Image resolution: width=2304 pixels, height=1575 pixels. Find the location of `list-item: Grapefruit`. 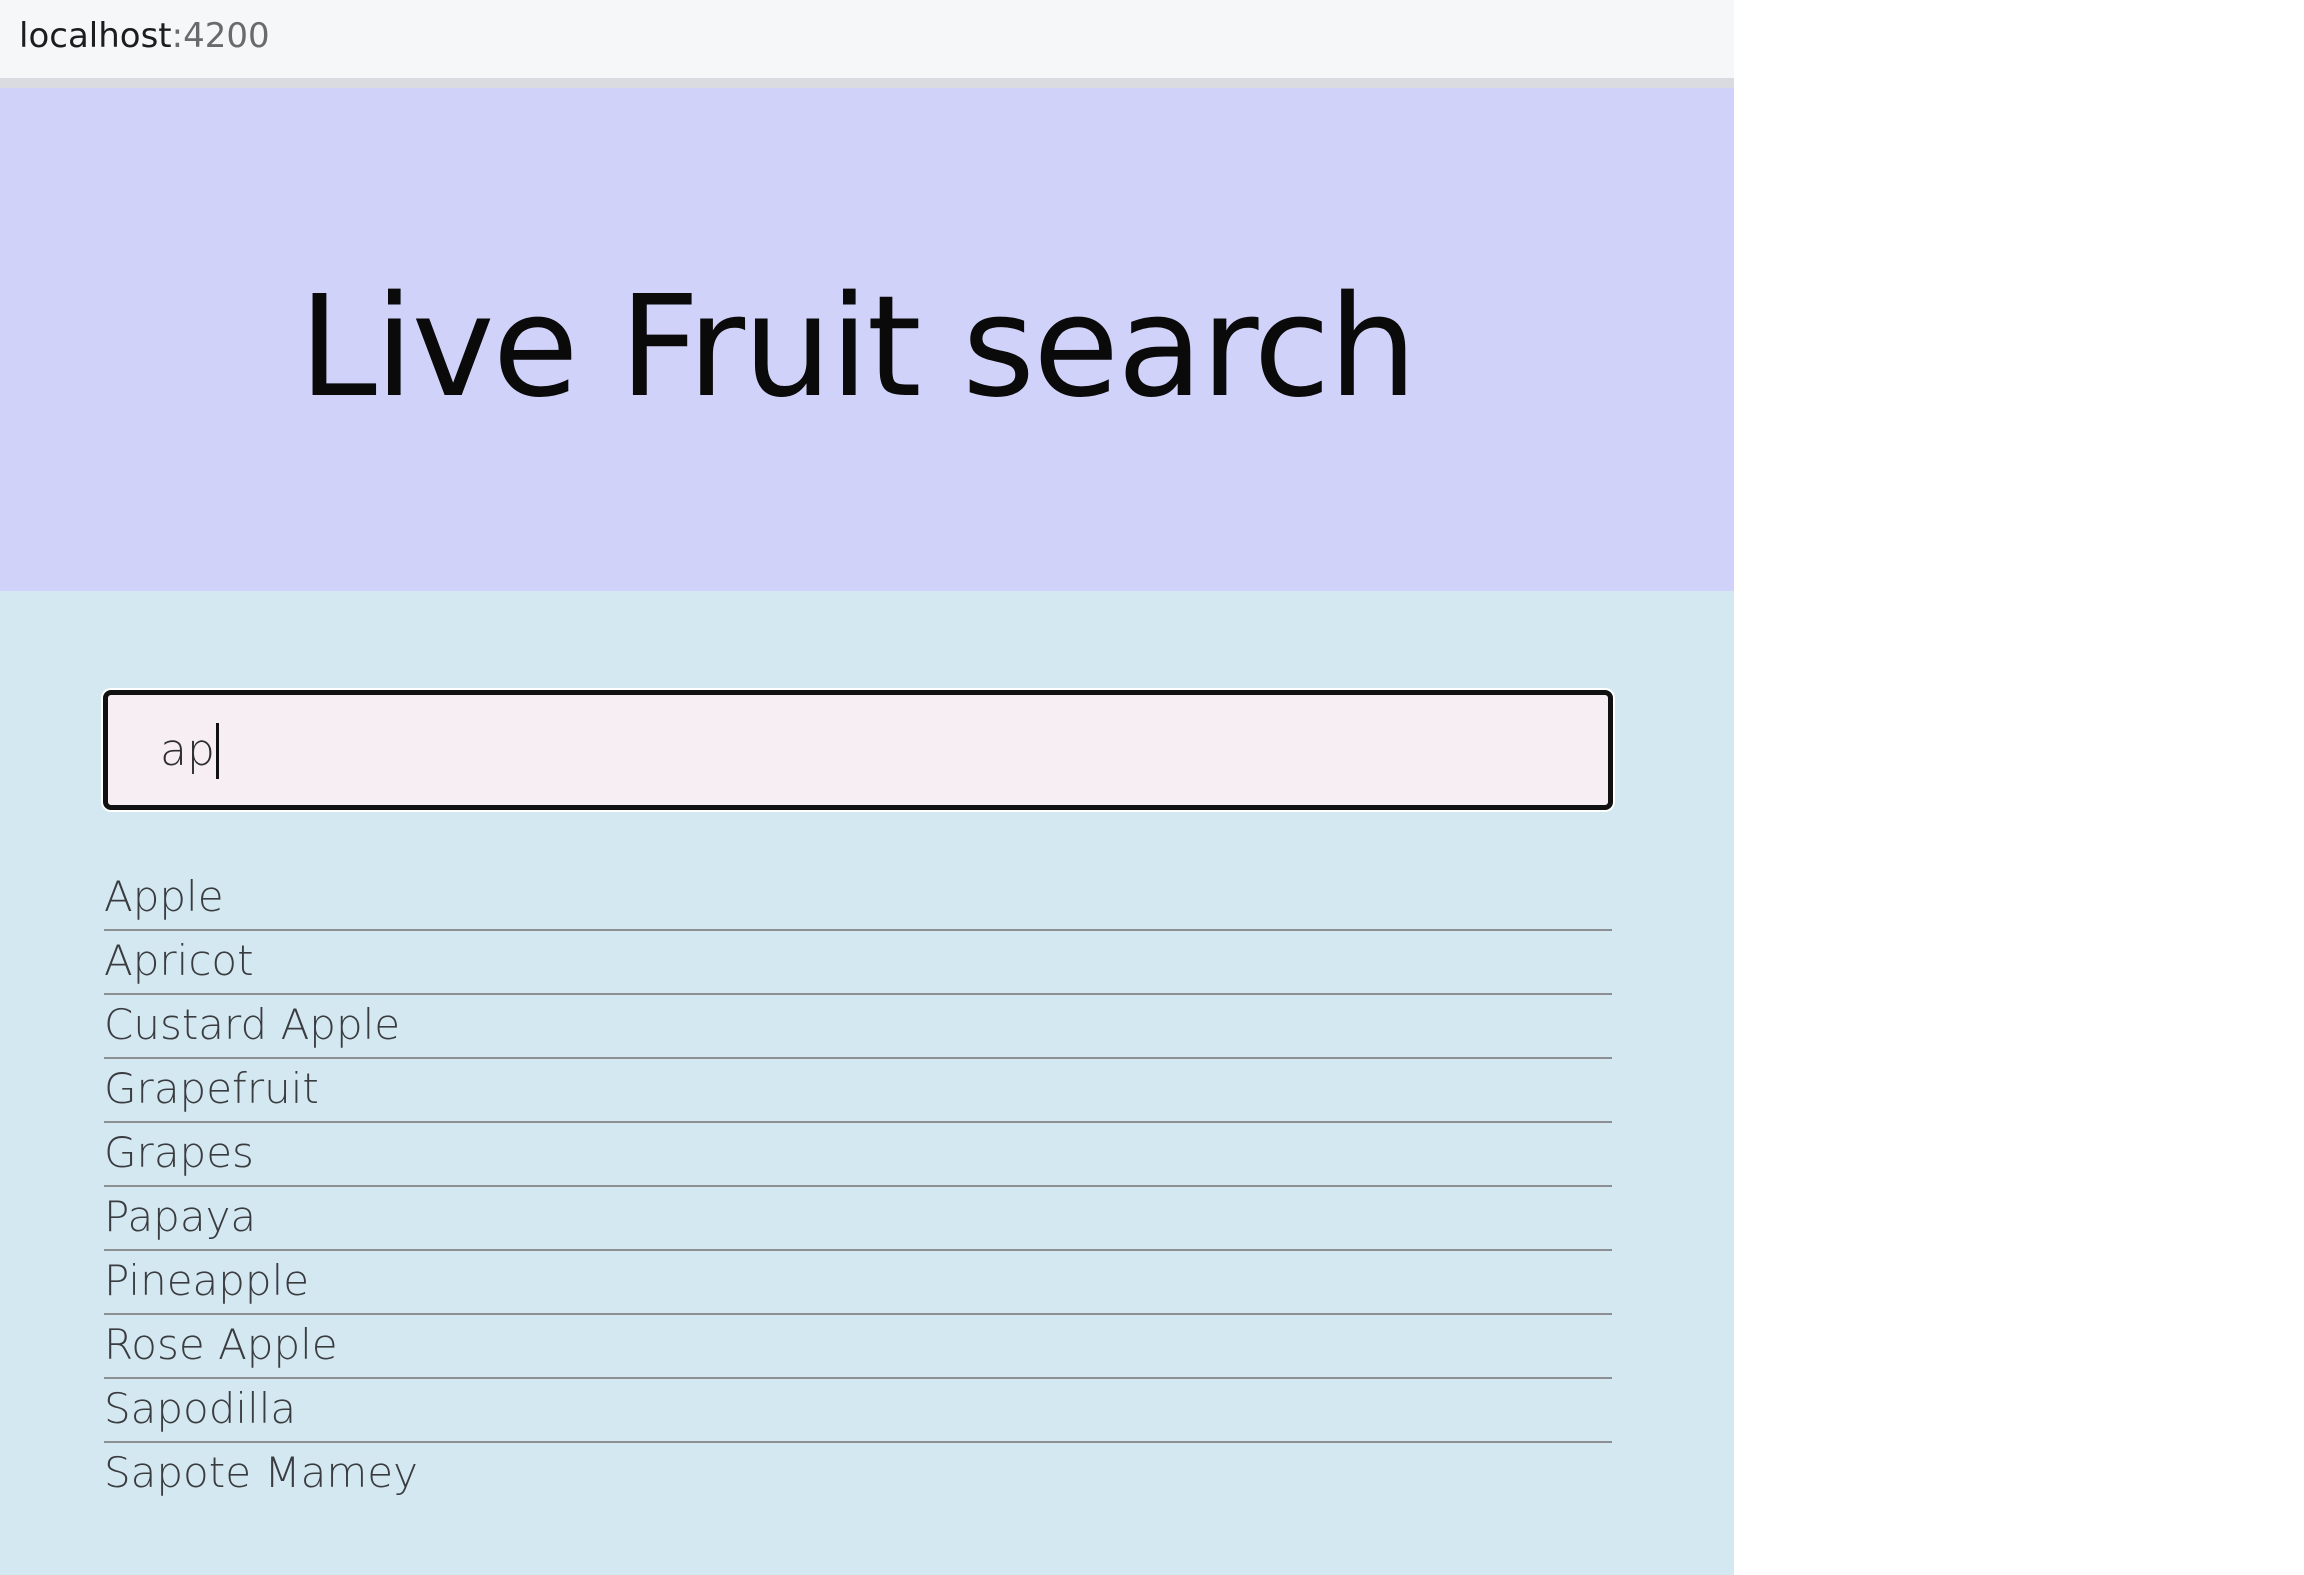

list-item: Grapefruit is located at coordinates (858, 1091).